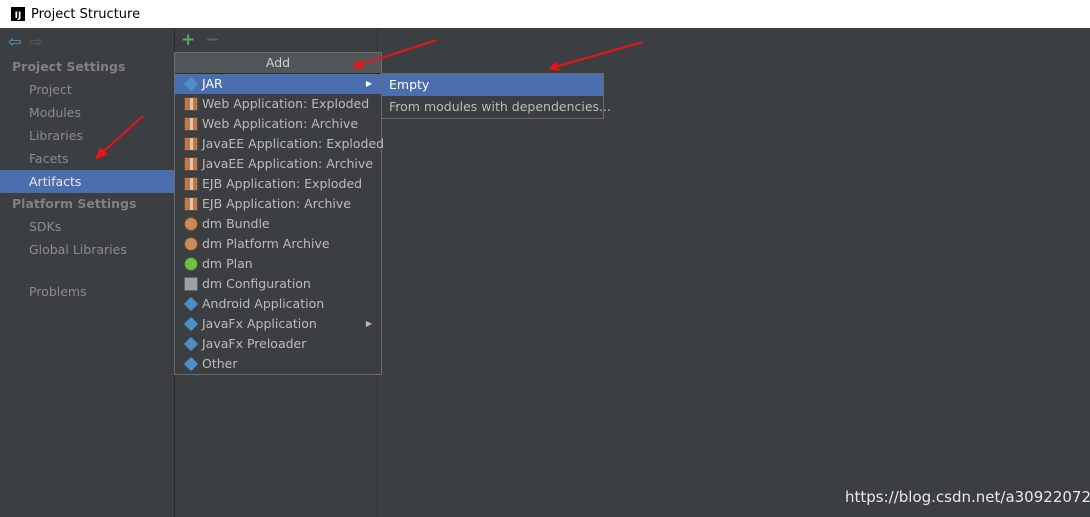 This screenshot has height=517, width=1090. Describe the element at coordinates (278, 364) in the screenshot. I see `menu-item-other: Other` at that location.